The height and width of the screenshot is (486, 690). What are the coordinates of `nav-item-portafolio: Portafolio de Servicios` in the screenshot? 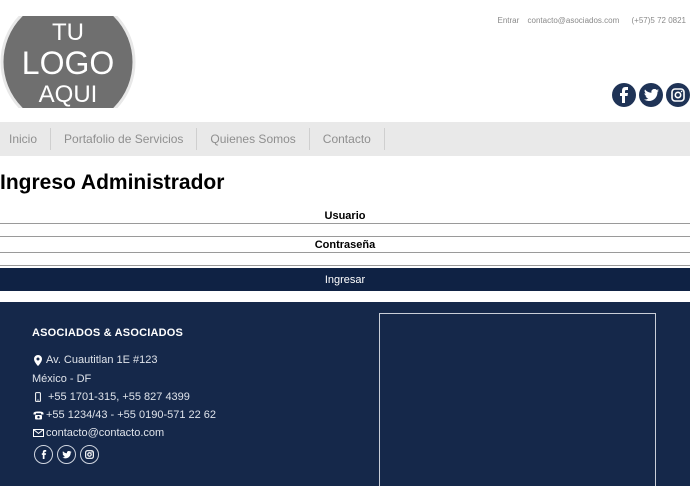 It's located at (124, 139).